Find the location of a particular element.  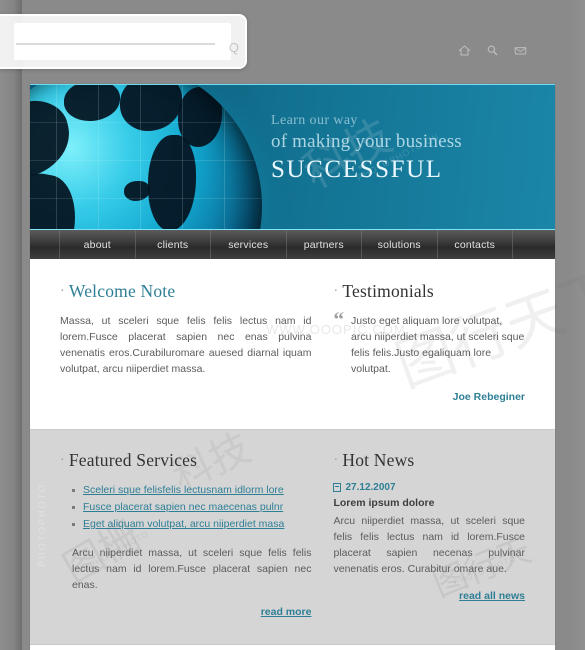

hot-news-more-row: read all news is located at coordinates (429, 595).